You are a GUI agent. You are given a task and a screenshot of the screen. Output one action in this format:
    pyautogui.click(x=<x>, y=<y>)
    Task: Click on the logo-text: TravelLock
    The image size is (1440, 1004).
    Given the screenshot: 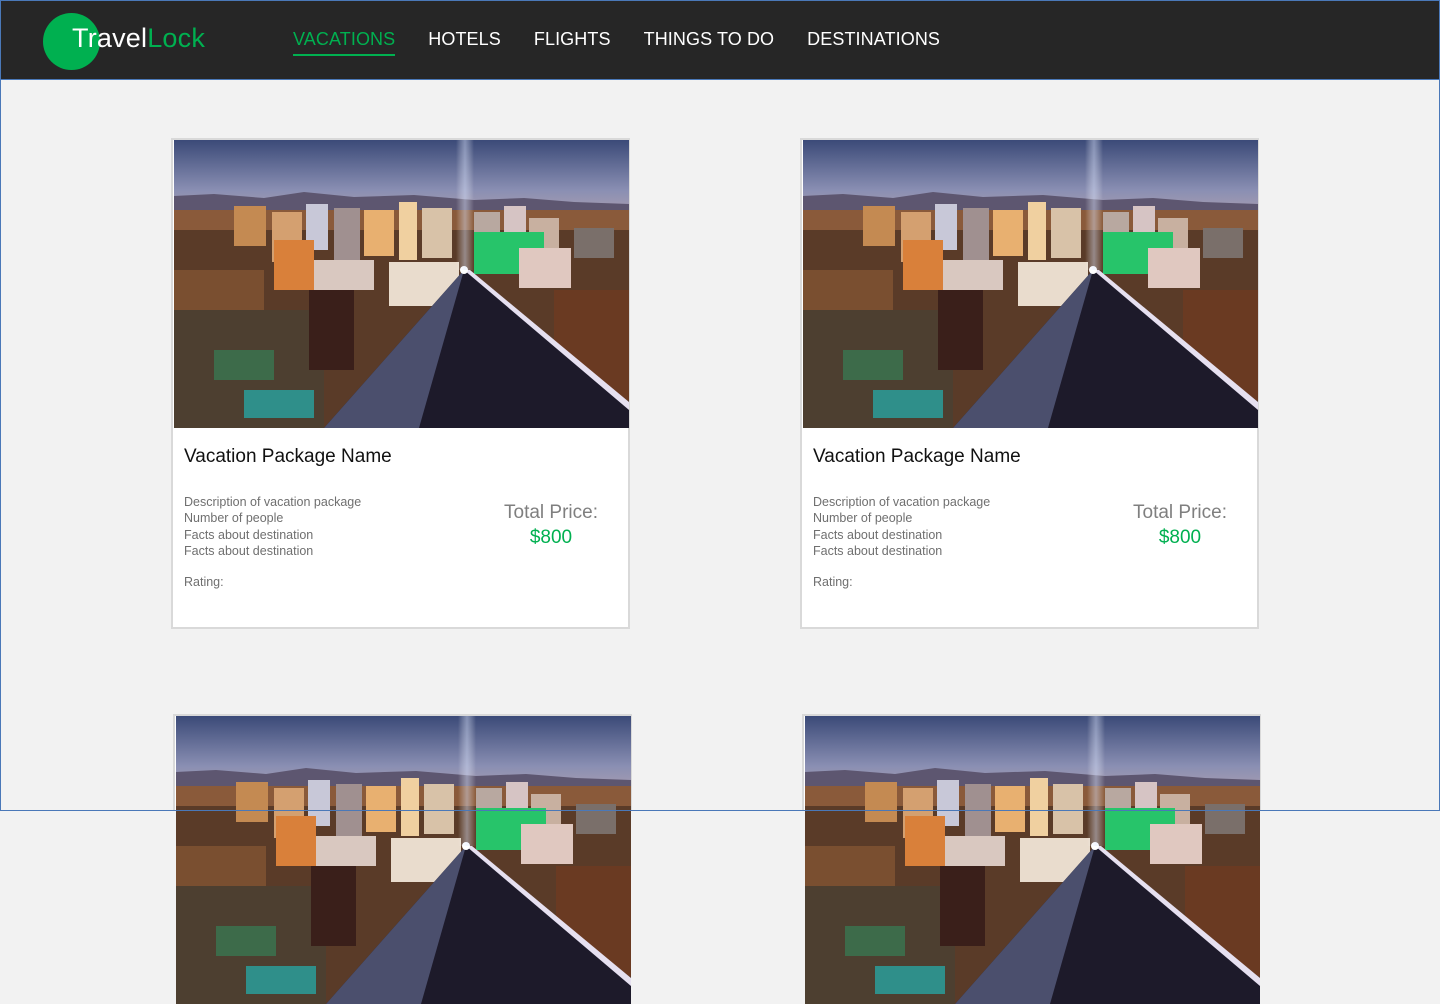 What is the action you would take?
    pyautogui.click(x=139, y=38)
    